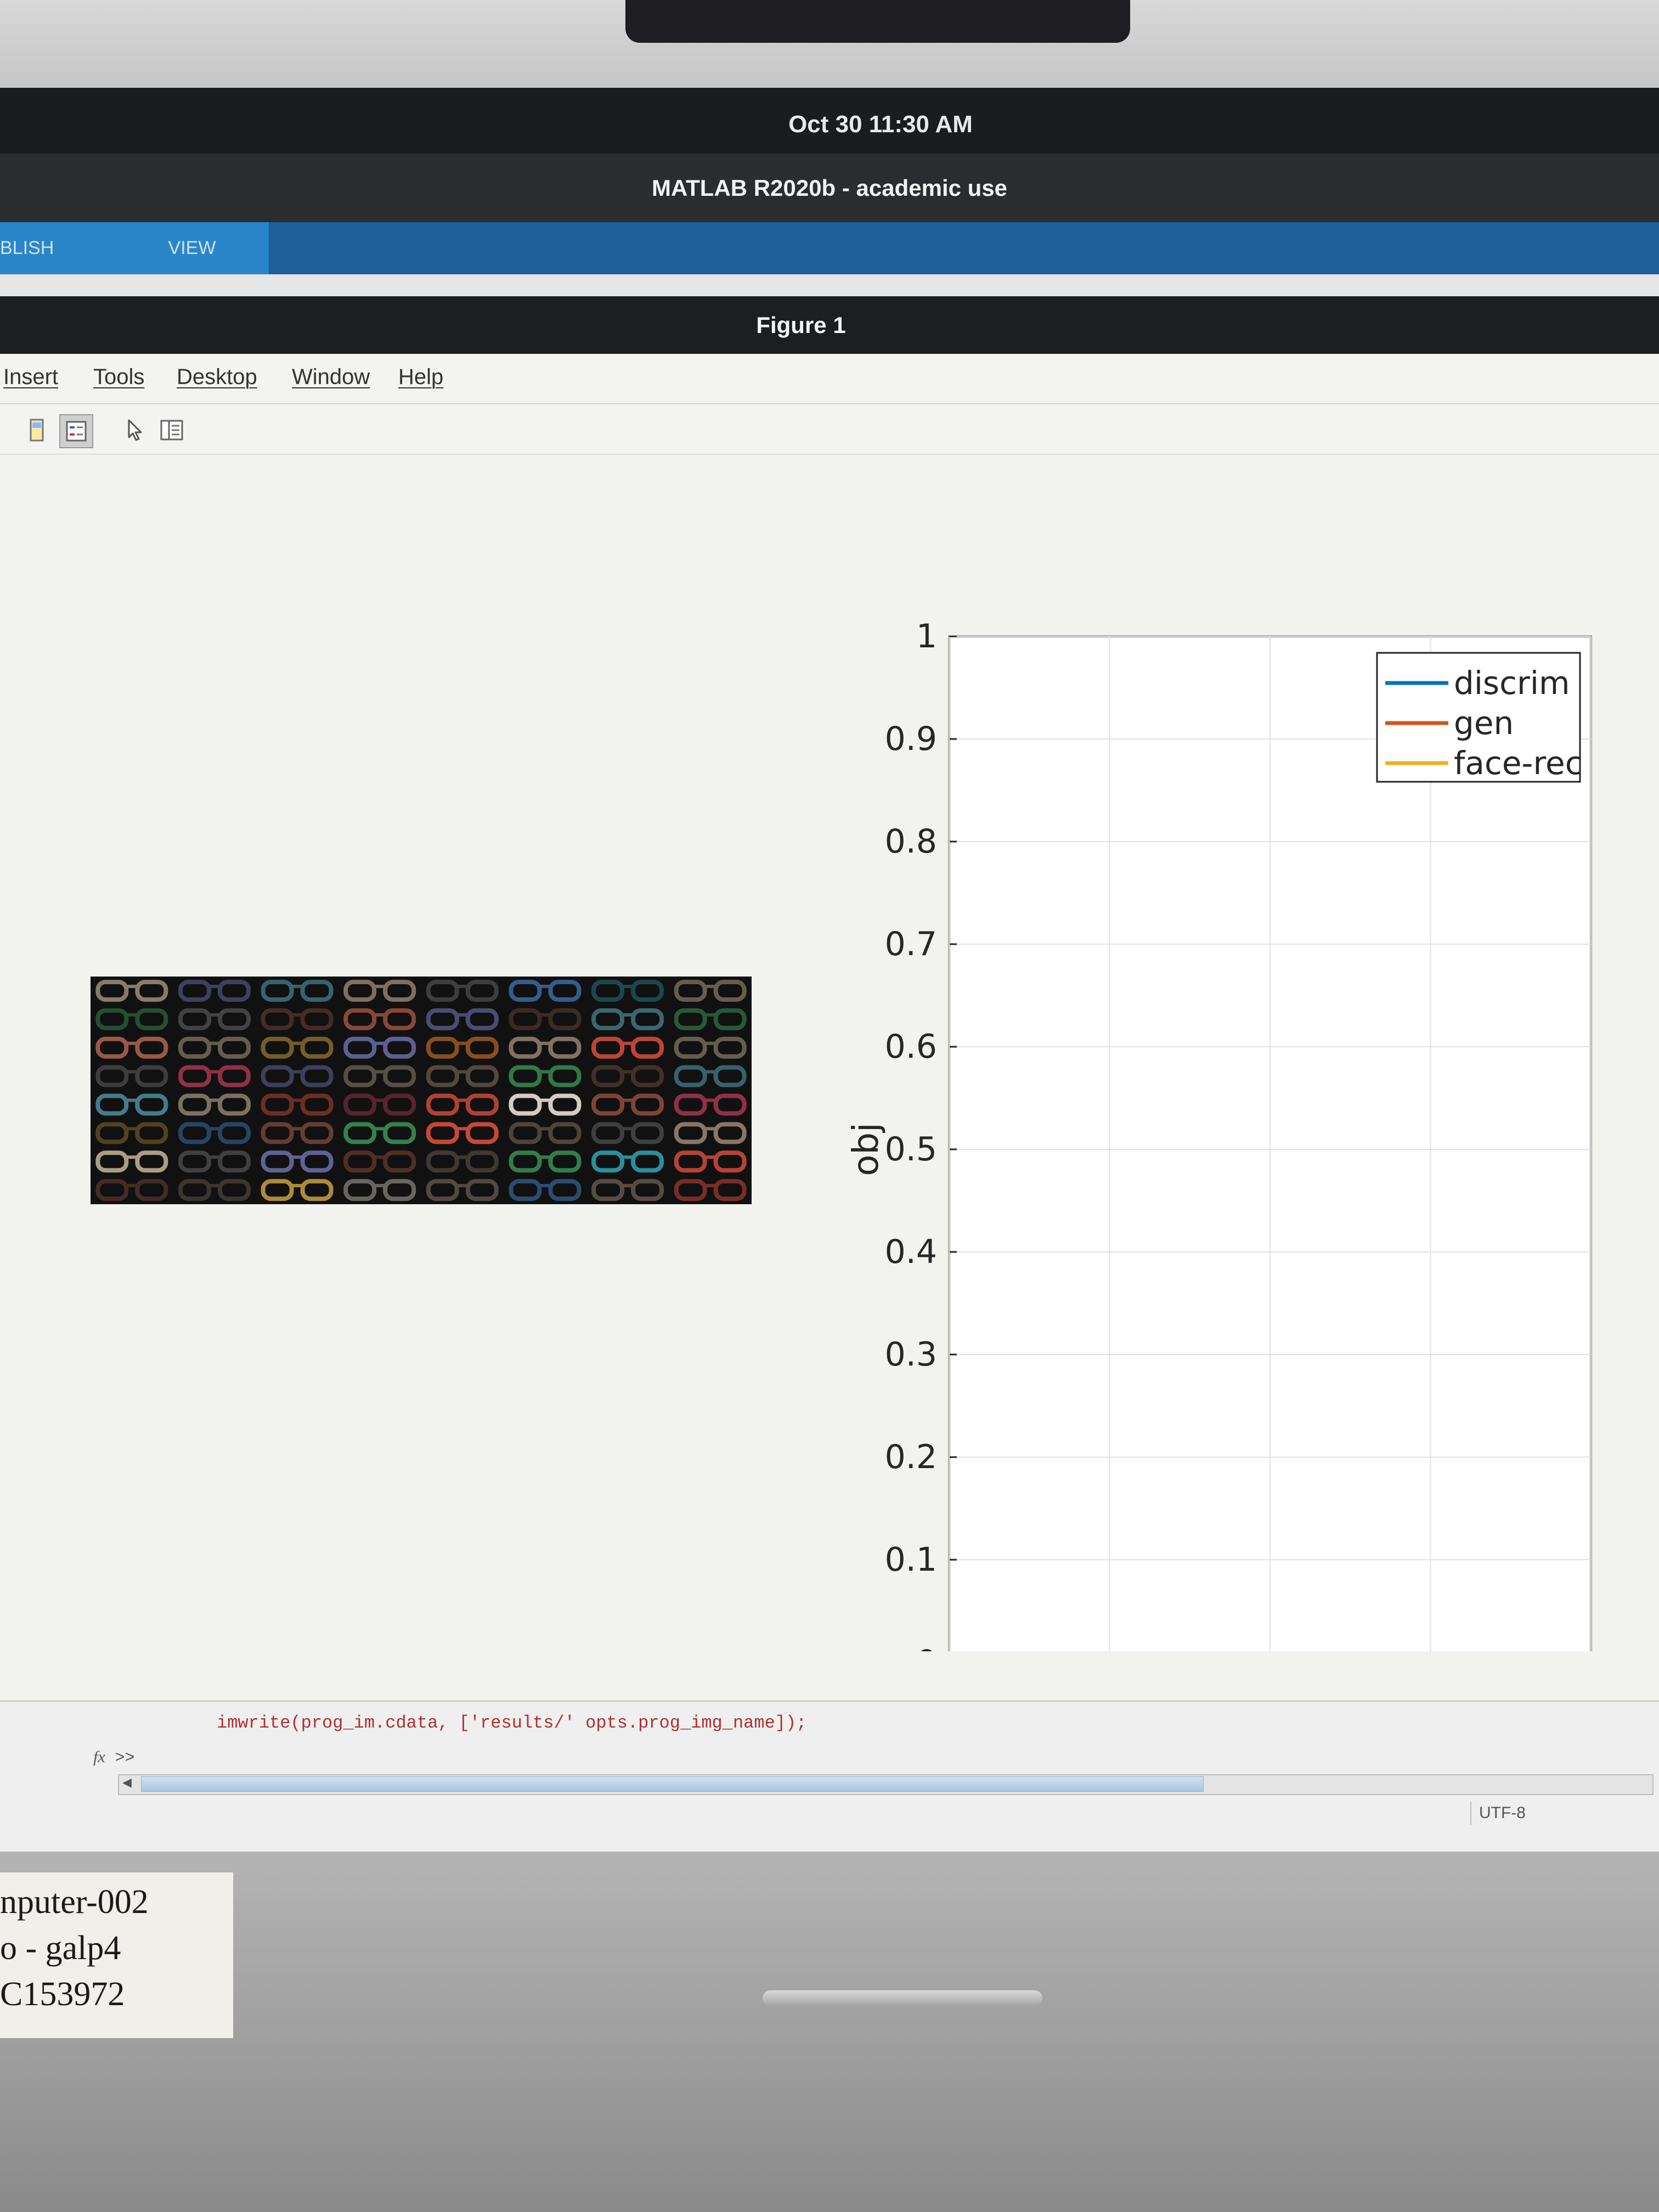 The width and height of the screenshot is (1659, 2212). I want to click on status-encoding: UTF-8, so click(1565, 1813).